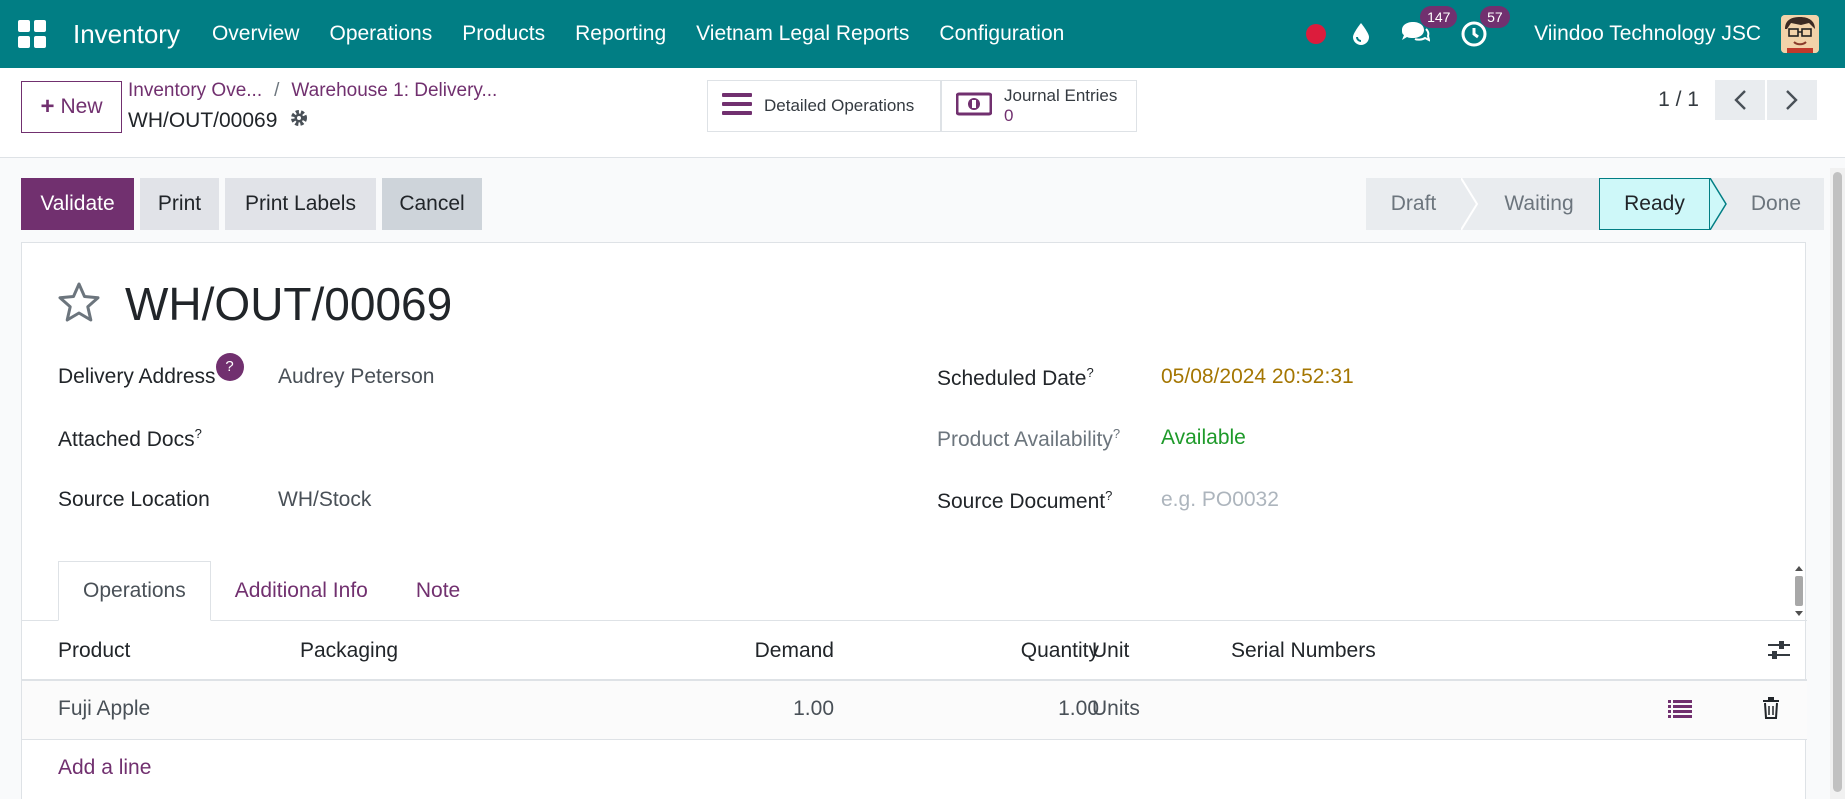 This screenshot has height=799, width=1845. I want to click on star-icon, so click(79, 304).